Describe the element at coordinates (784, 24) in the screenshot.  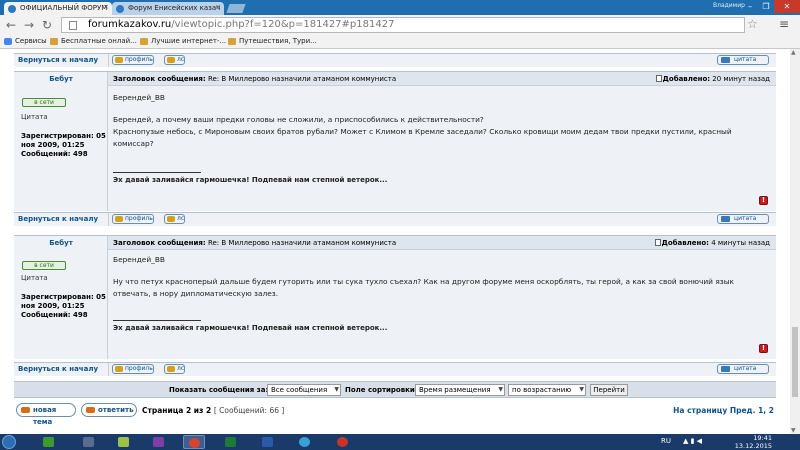
I see `menu-icon: ≡` at that location.